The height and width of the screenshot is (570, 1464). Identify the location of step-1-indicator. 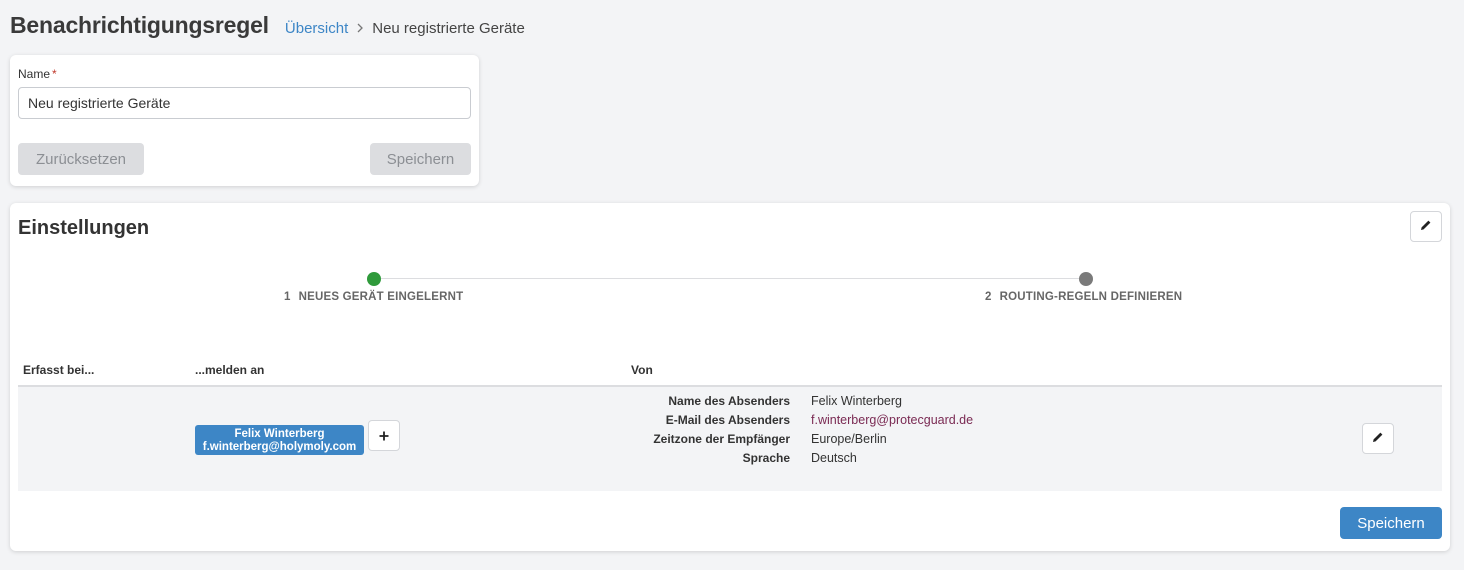
(374, 279).